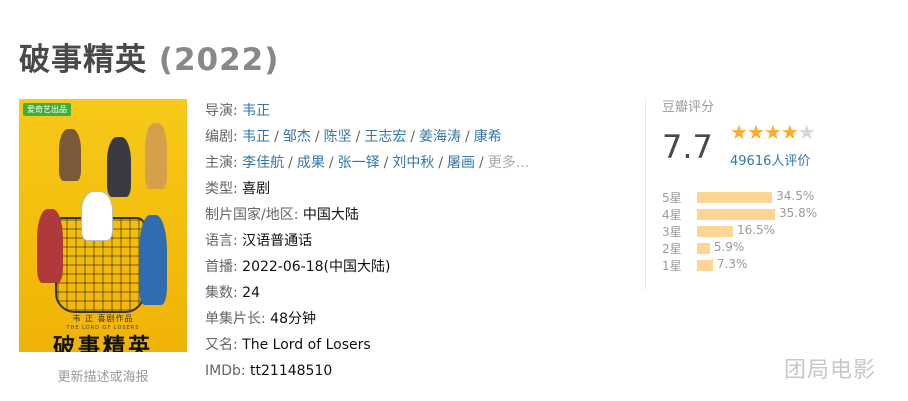  Describe the element at coordinates (306, 345) in the screenshot. I see `aka-value: The Lord of Losers` at that location.